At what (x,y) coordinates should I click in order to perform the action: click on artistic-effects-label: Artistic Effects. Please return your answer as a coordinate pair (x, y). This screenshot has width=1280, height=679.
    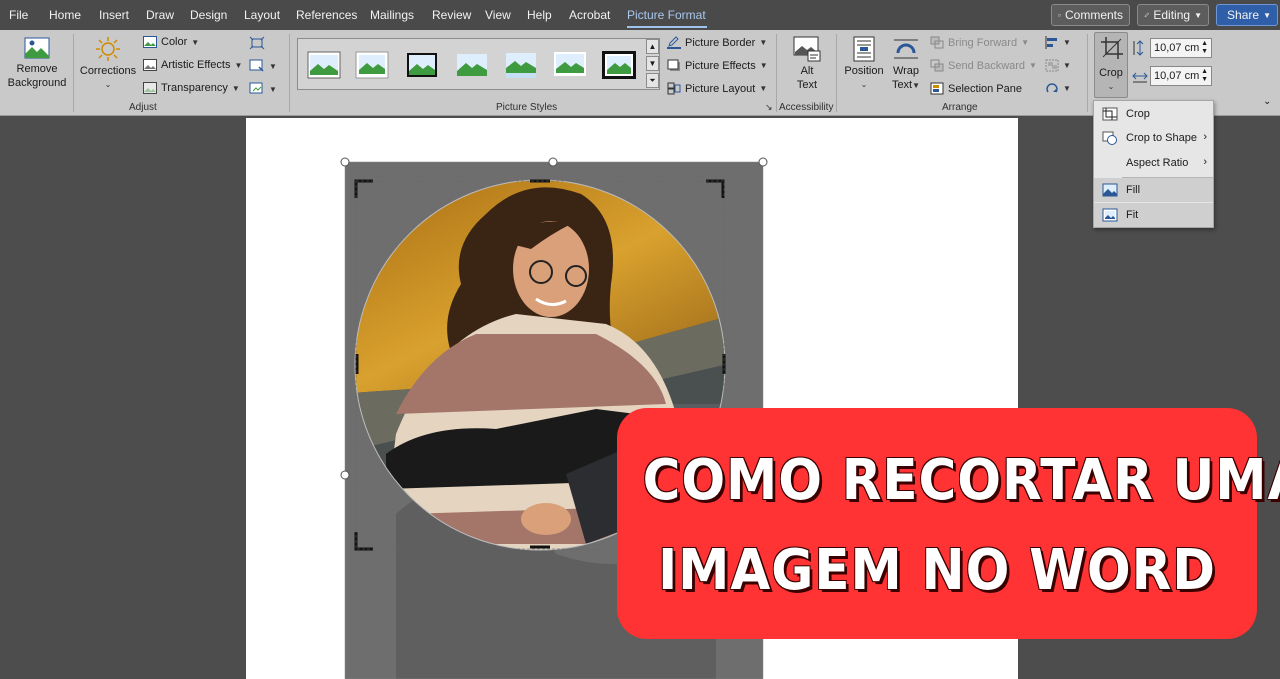
    Looking at the image, I should click on (196, 65).